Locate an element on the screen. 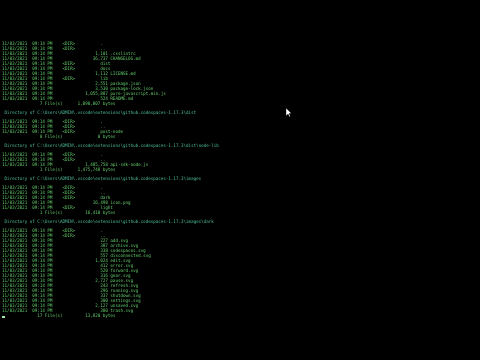 This screenshot has height=360, width=480. terminal-output-line: 1 File(s) 1,475,748 bytes is located at coordinates (59, 169).